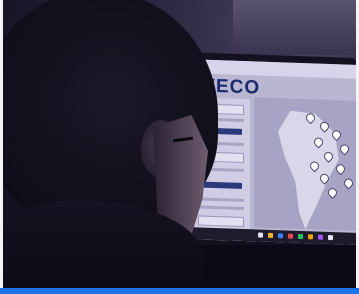  What do you see at coordinates (269, 266) in the screenshot?
I see `desk` at bounding box center [269, 266].